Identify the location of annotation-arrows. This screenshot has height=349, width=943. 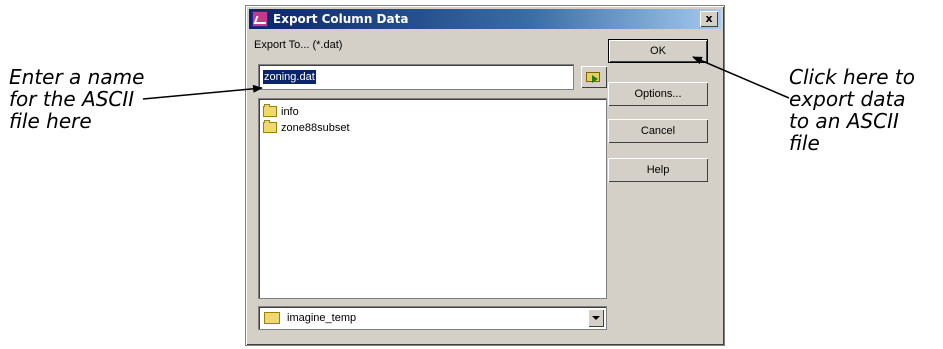
(466, 78).